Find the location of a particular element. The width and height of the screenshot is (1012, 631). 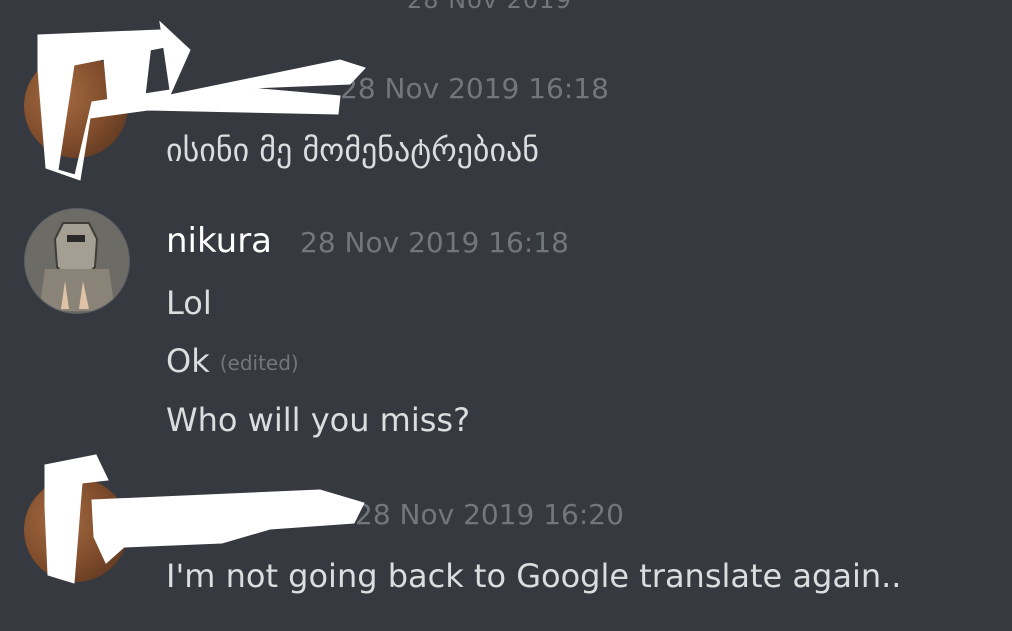

message-text: Ok (edited) is located at coordinates (232, 361).